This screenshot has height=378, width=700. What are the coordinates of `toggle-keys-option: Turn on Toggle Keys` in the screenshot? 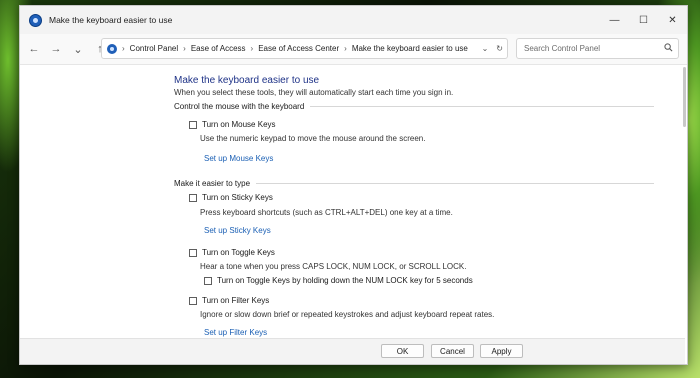 It's located at (232, 252).